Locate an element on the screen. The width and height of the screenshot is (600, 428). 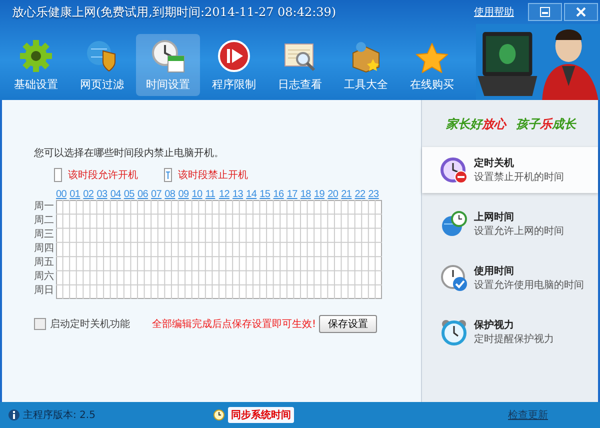
hour-link: 12 is located at coordinates (225, 194).